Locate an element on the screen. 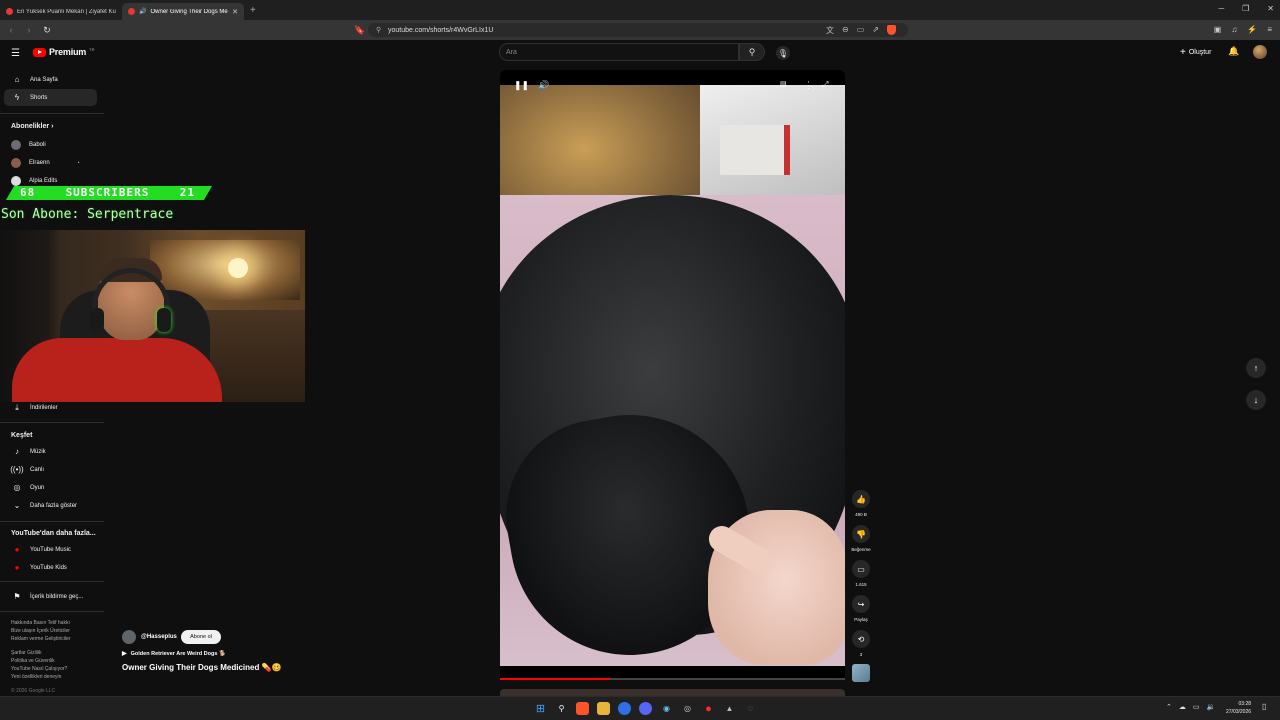 Image resolution: width=1280 pixels, height=720 pixels. obs-icon: ◎ is located at coordinates (687, 708).